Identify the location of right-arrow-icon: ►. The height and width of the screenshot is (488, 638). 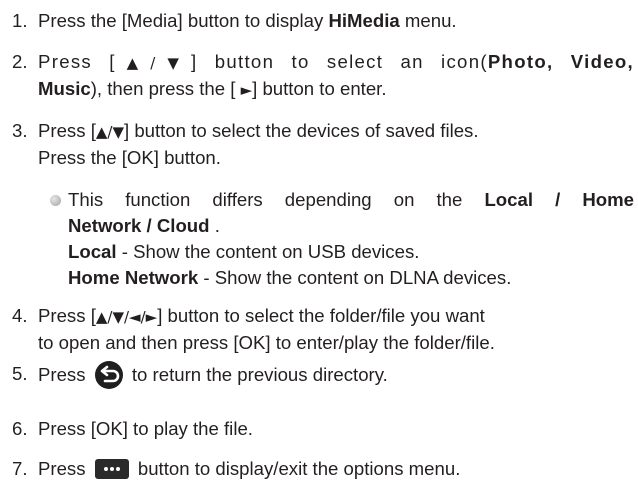
(246, 90).